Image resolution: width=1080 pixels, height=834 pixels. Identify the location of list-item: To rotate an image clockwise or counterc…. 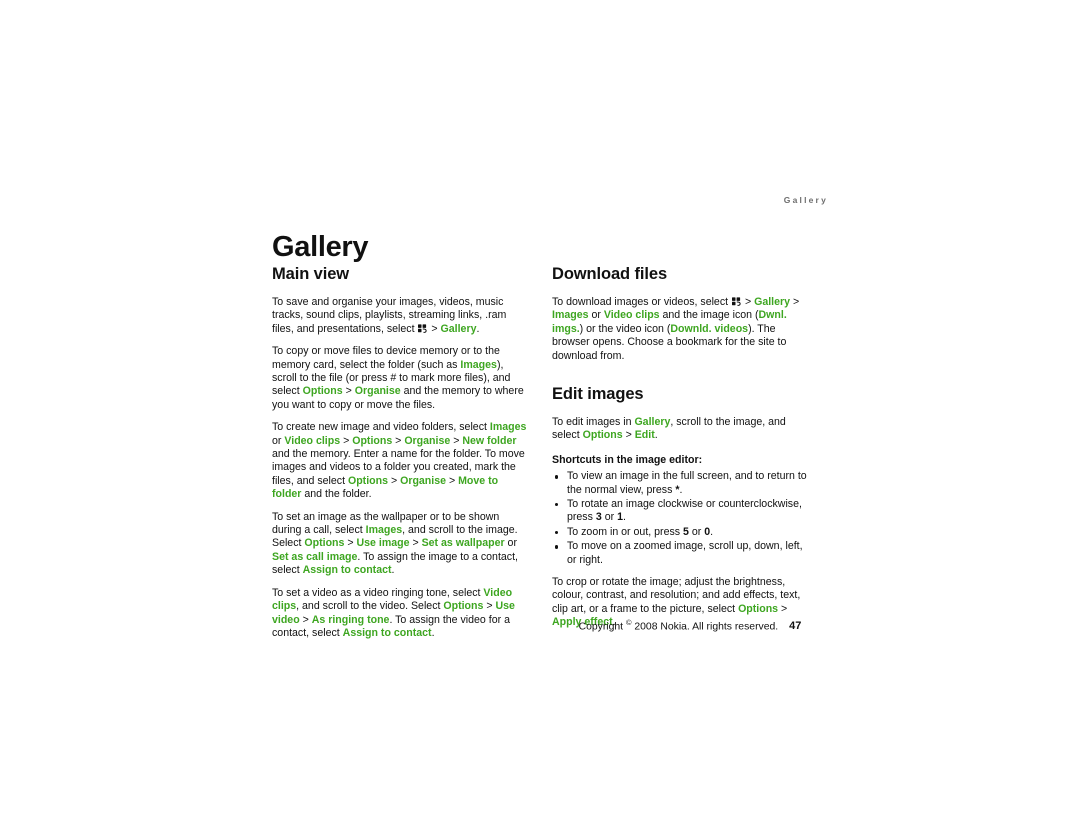
(681, 511).